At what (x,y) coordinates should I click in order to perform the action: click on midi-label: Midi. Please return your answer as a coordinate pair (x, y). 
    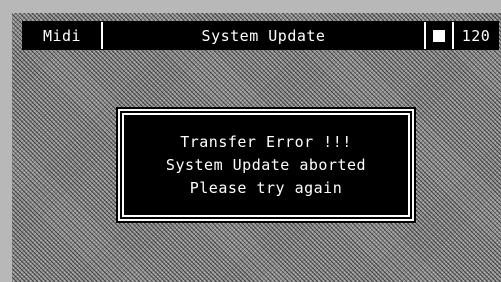
    Looking at the image, I should click on (62, 35).